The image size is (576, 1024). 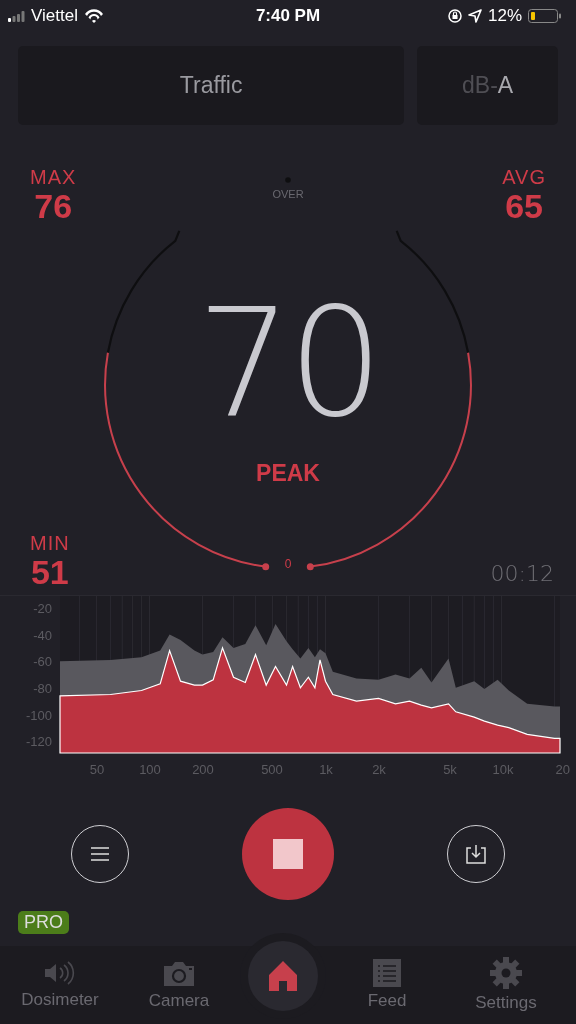 What do you see at coordinates (326, 769) in the screenshot?
I see `axis-label: 1k` at bounding box center [326, 769].